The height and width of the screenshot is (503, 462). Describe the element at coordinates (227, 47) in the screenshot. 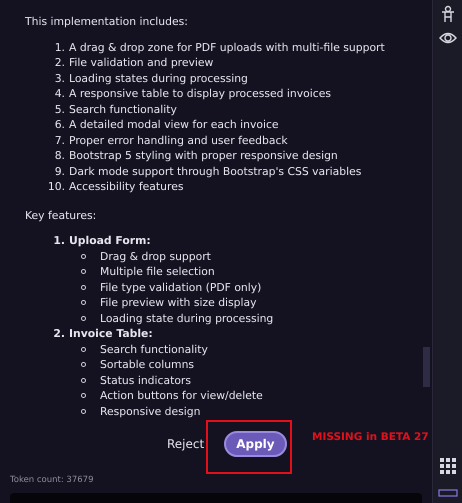

I see `list-item: A drag & drop zone for PDF uploads with multi-file support` at that location.